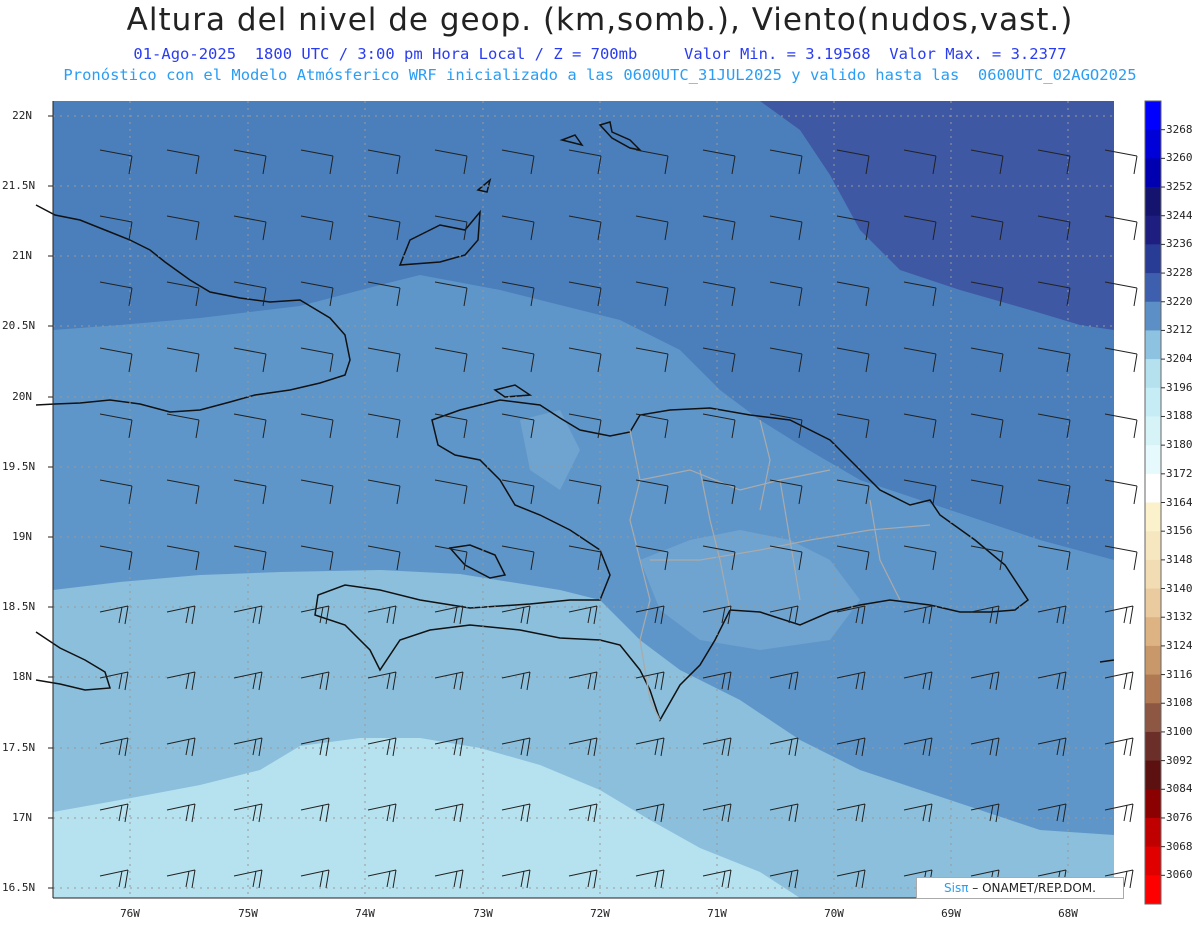 The height and width of the screenshot is (927, 1200). I want to click on colorbar-label: 3156, so click(1179, 531).